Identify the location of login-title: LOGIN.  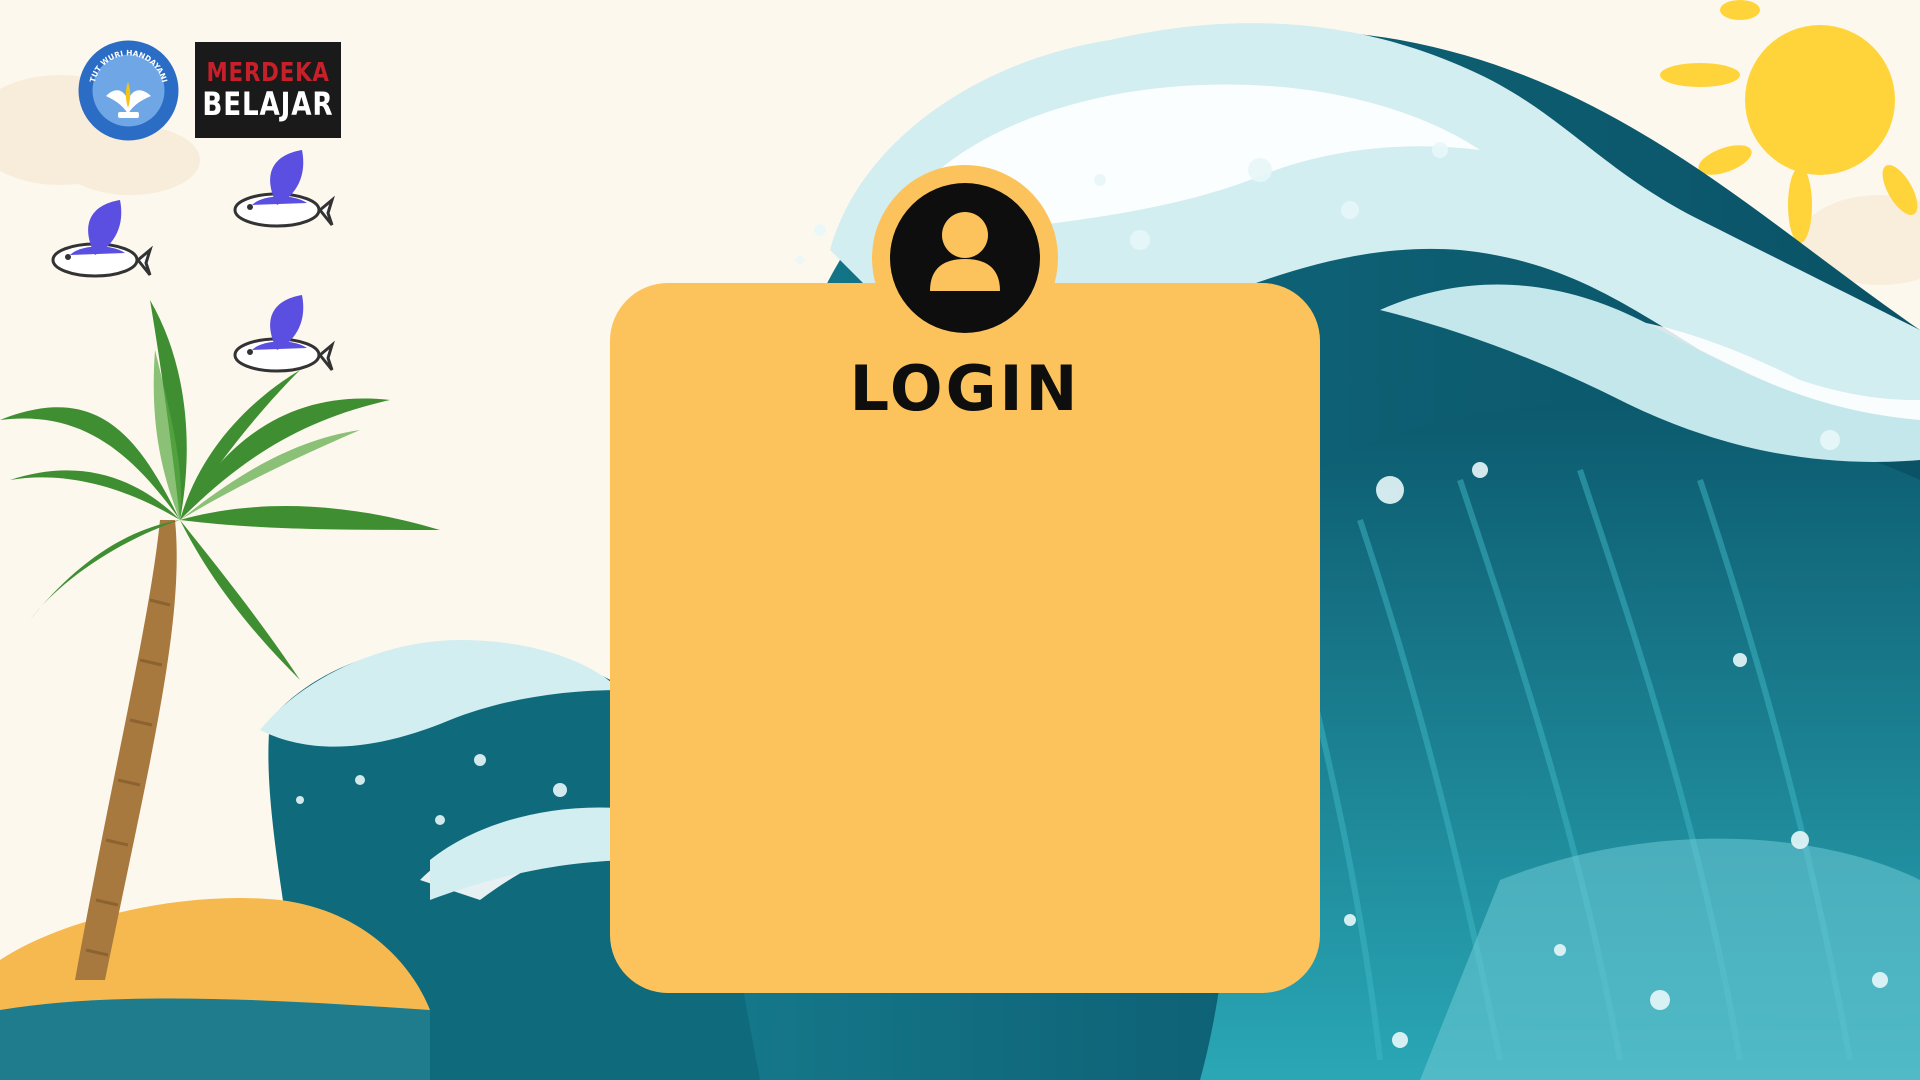
(965, 388).